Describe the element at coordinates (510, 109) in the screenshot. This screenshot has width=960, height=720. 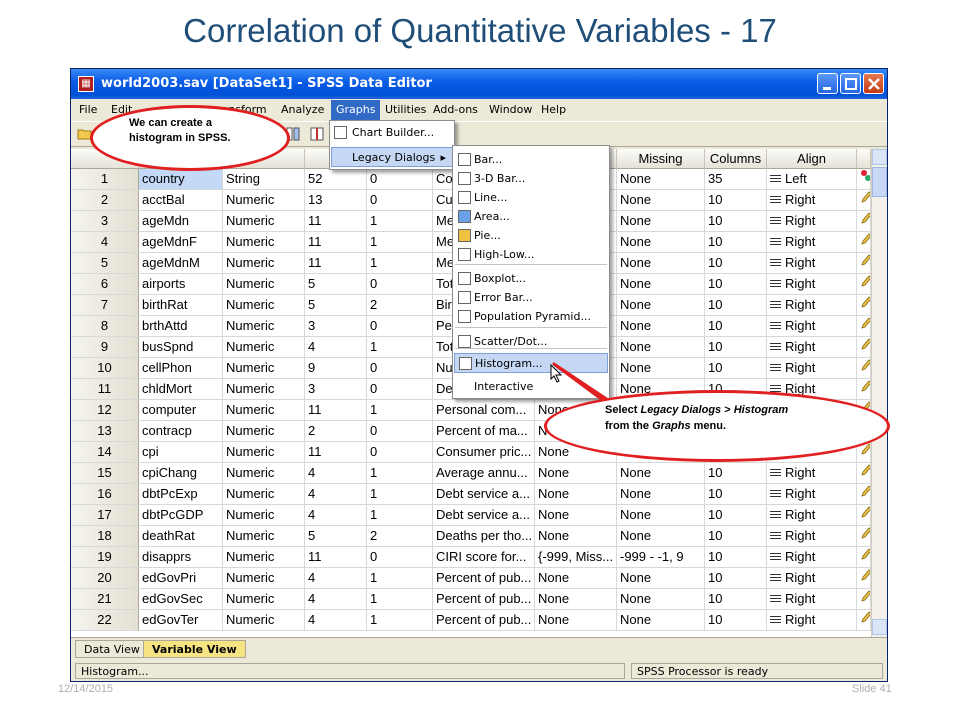
I see `menu-window: Window` at that location.